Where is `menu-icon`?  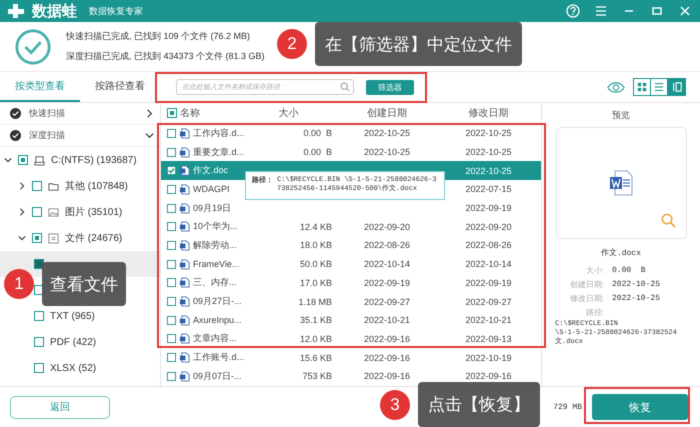
menu-icon is located at coordinates (601, 11).